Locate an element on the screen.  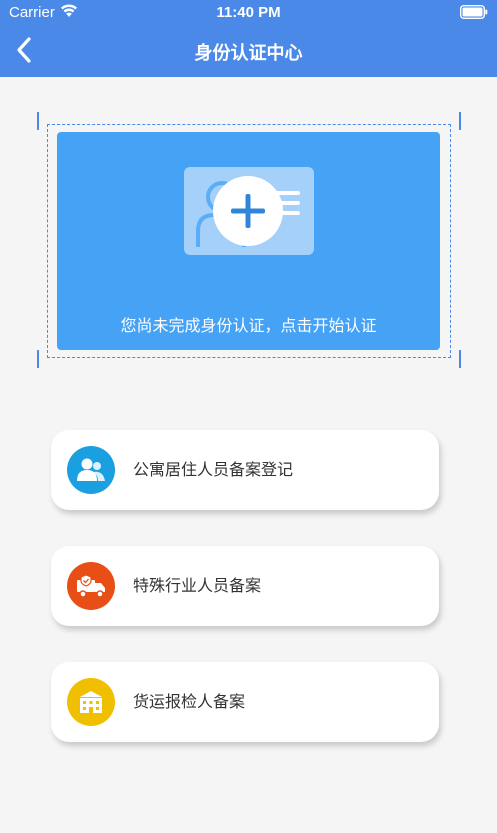
menu-item-special-industry: 特殊行业人员备案 is located at coordinates (245, 586).